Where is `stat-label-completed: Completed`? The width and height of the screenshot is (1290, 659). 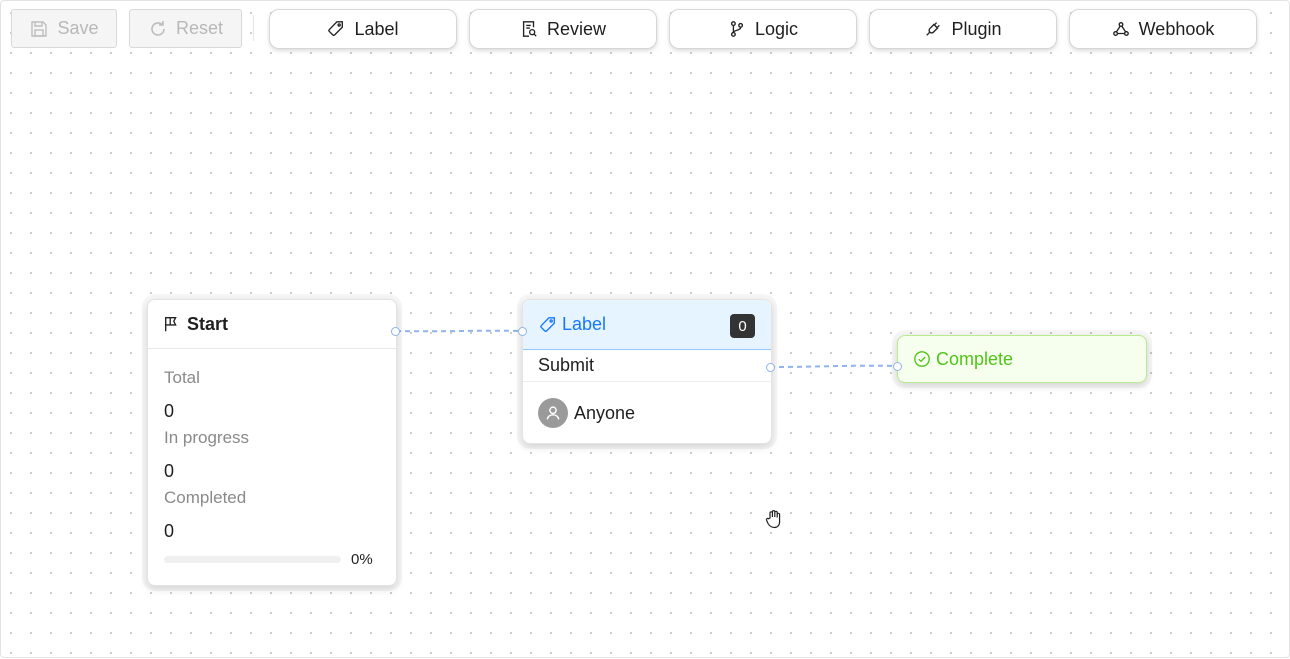
stat-label-completed: Completed is located at coordinates (205, 497).